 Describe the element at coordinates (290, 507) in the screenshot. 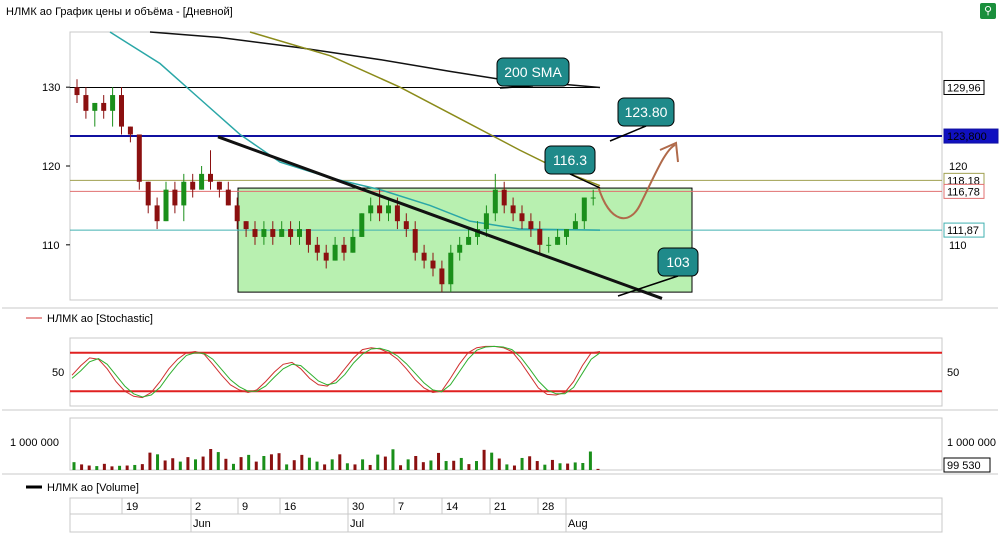

I see `x-tick-day: 16` at that location.